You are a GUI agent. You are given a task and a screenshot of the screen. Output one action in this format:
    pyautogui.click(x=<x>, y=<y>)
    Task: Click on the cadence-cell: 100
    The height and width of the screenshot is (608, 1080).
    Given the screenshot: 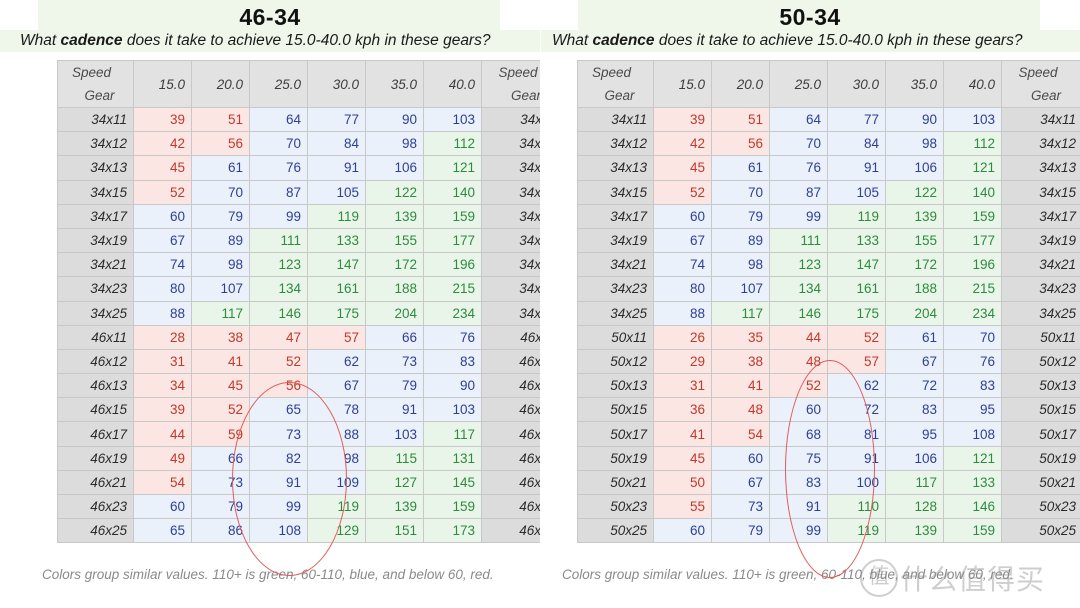 What is the action you would take?
    pyautogui.click(x=856, y=482)
    